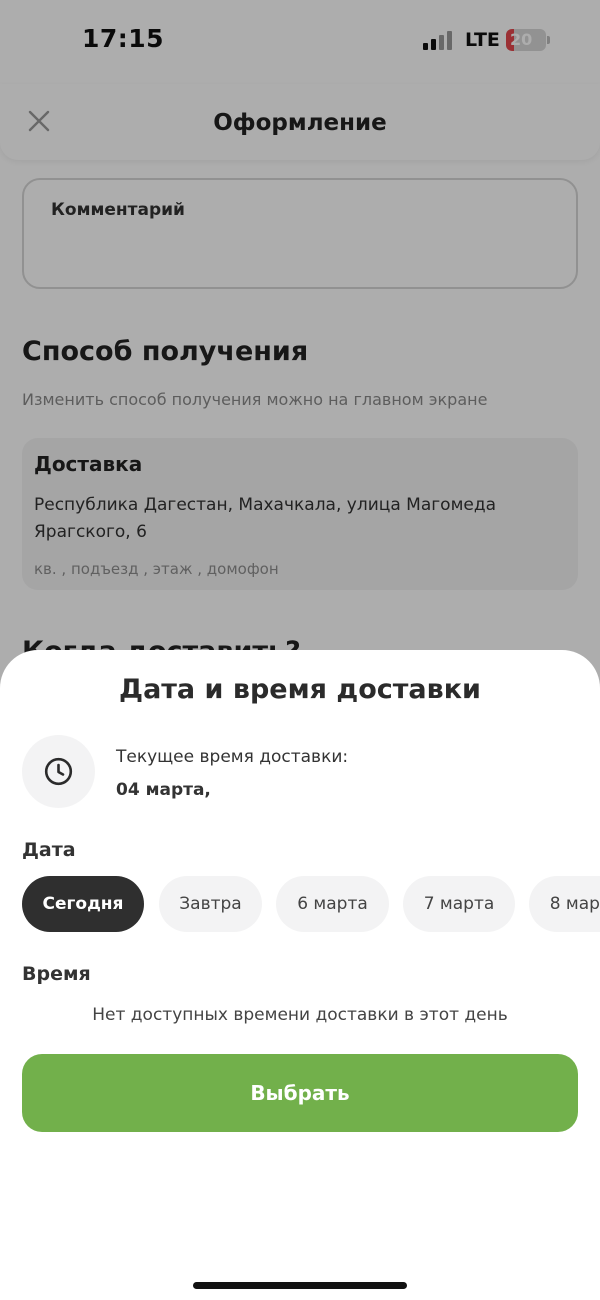 The width and height of the screenshot is (600, 1300). I want to click on current-time-label: Текущее время доставки:, so click(232, 757).